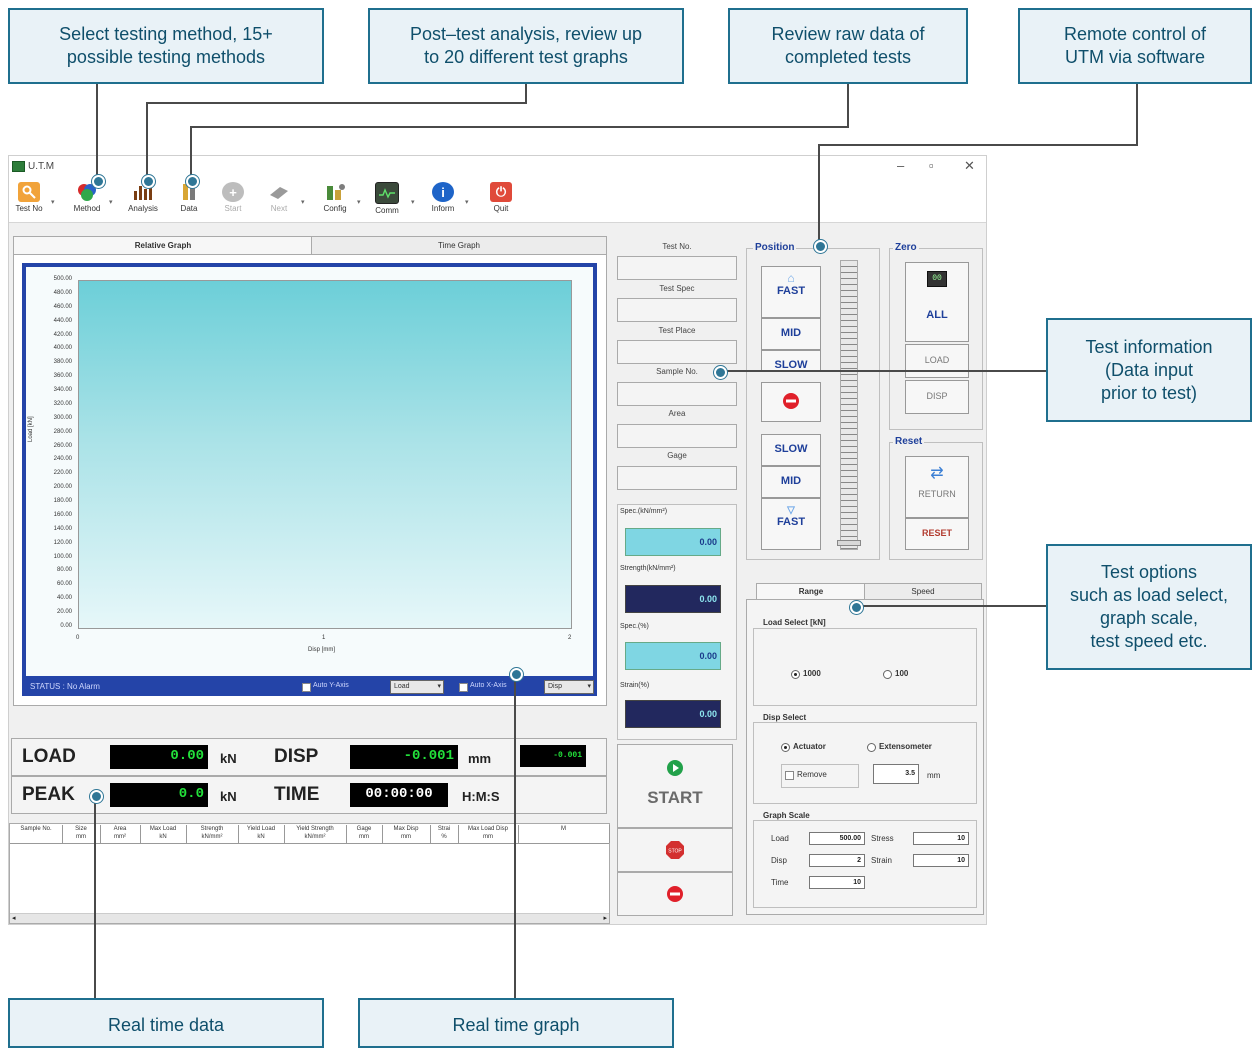 The height and width of the screenshot is (1048, 1258). Describe the element at coordinates (463, 687) in the screenshot. I see `auto-x-checkbox` at that location.